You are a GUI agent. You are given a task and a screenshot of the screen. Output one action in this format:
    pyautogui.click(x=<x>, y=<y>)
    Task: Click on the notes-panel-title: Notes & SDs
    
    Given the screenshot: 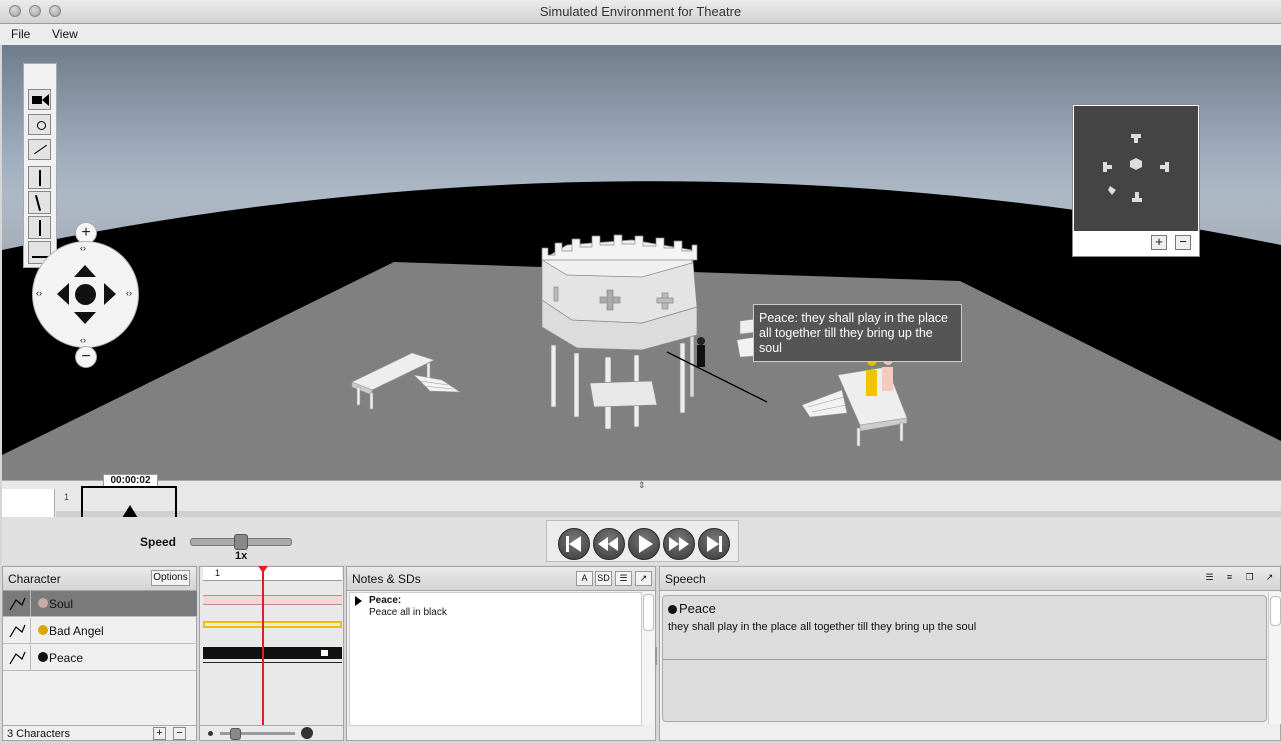 What is the action you would take?
    pyautogui.click(x=386, y=579)
    